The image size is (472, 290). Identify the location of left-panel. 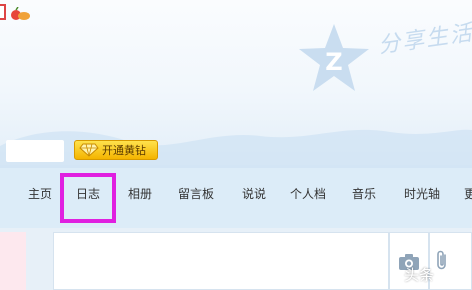
(13, 261).